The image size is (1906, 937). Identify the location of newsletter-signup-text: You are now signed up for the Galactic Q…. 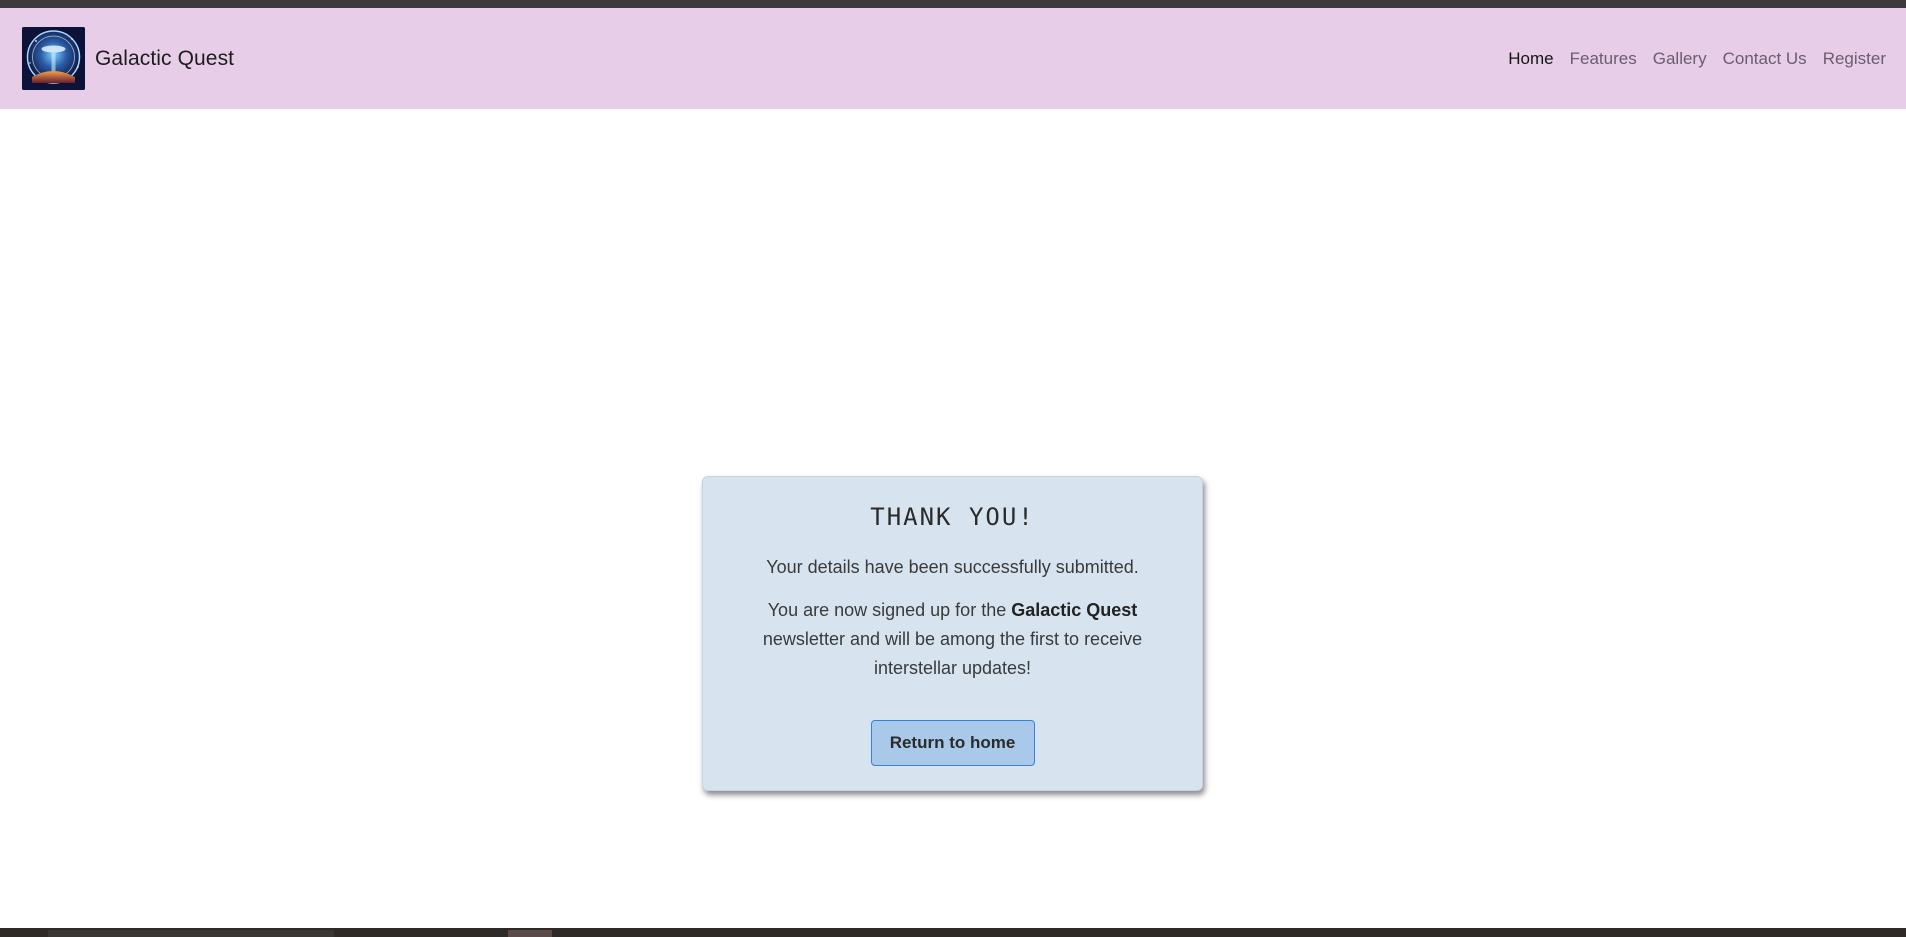
(952, 639).